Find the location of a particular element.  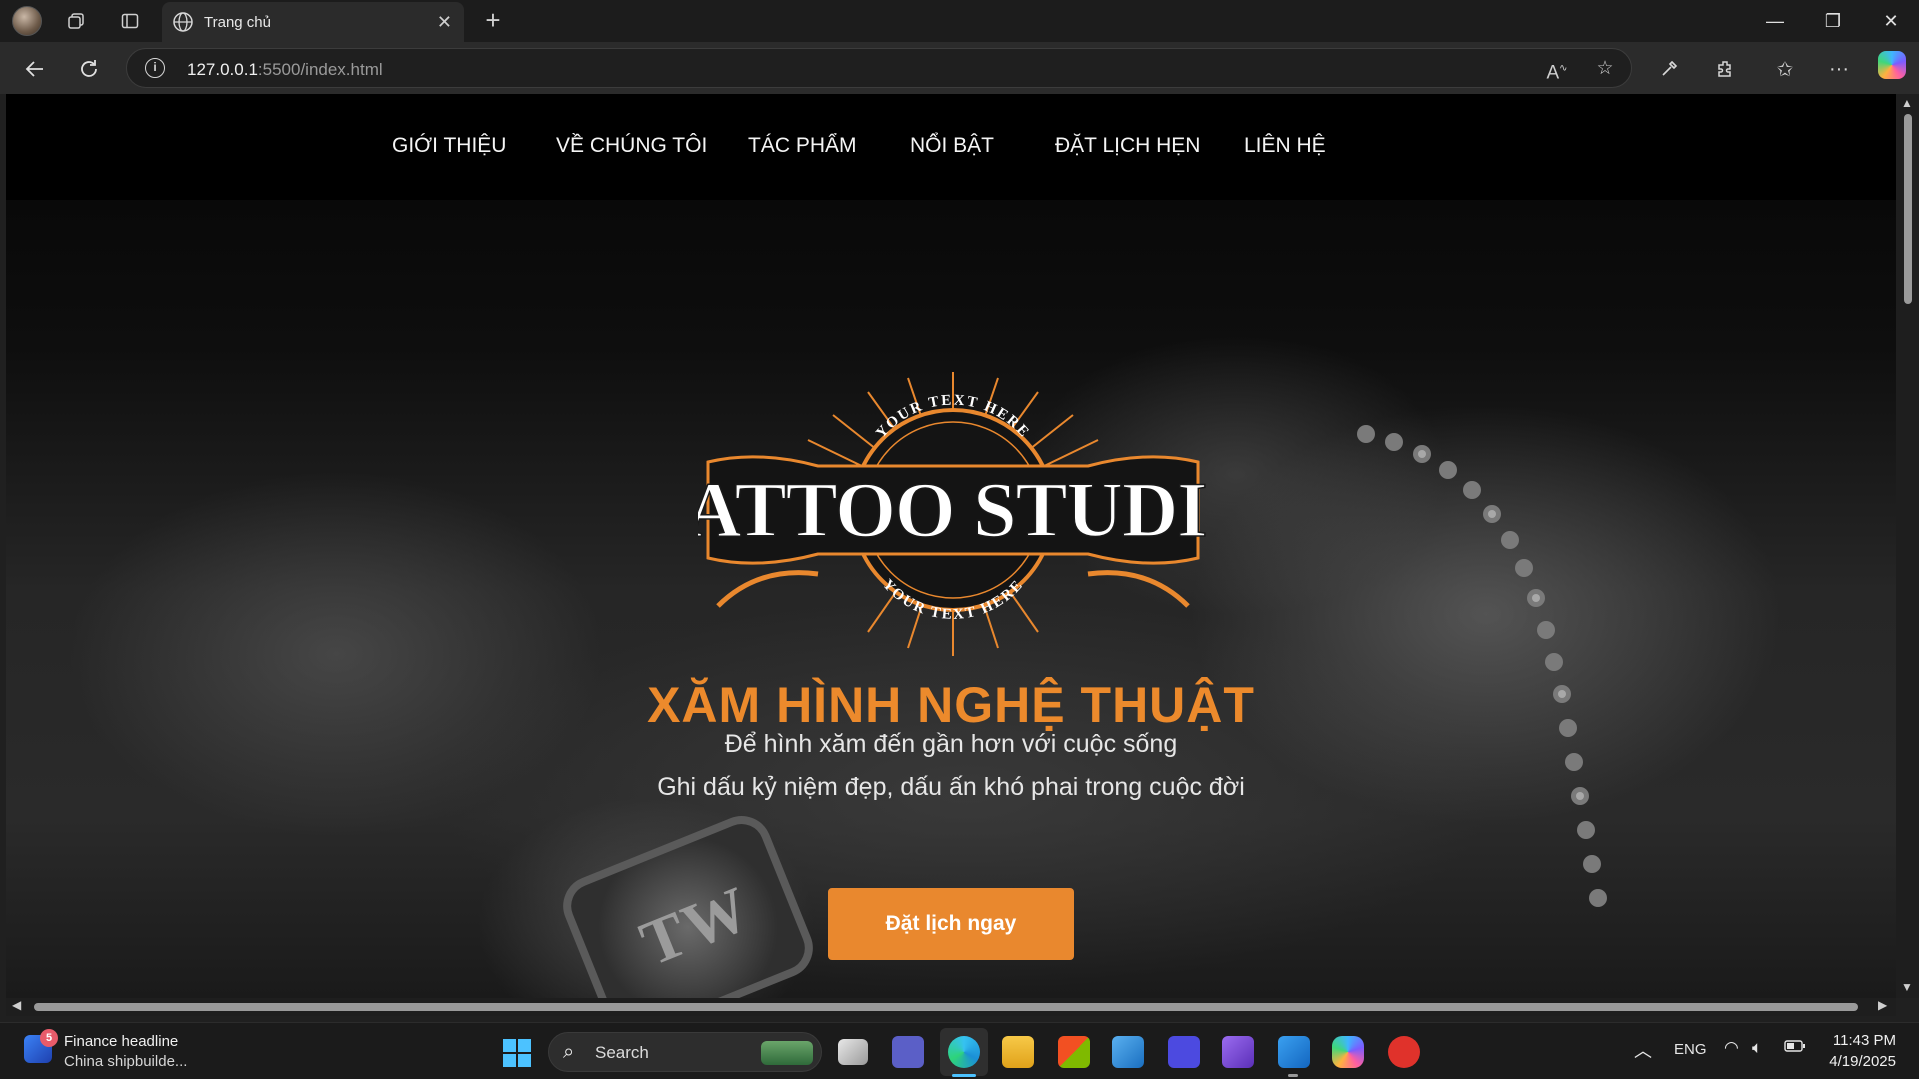

address-bar: i 127.0.0.1:5500/index.html A∿ ☆ is located at coordinates (879, 68).